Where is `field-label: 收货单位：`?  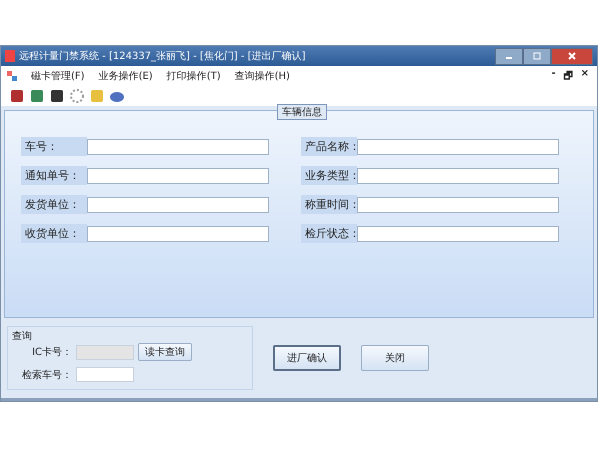
field-label: 收货单位： is located at coordinates (54, 233).